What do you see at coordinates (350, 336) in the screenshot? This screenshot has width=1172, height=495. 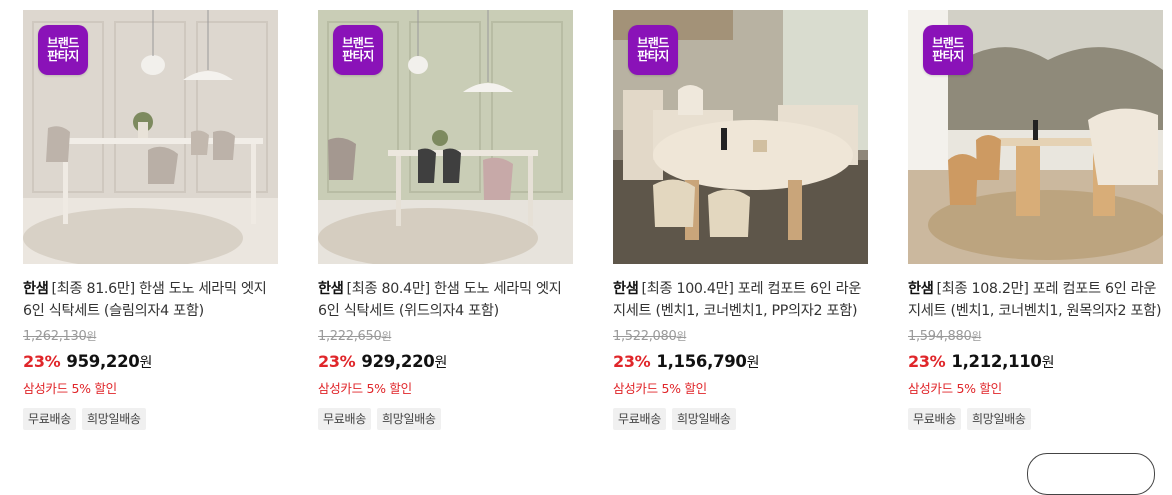 I see `original-price-value: 1,222,650` at bounding box center [350, 336].